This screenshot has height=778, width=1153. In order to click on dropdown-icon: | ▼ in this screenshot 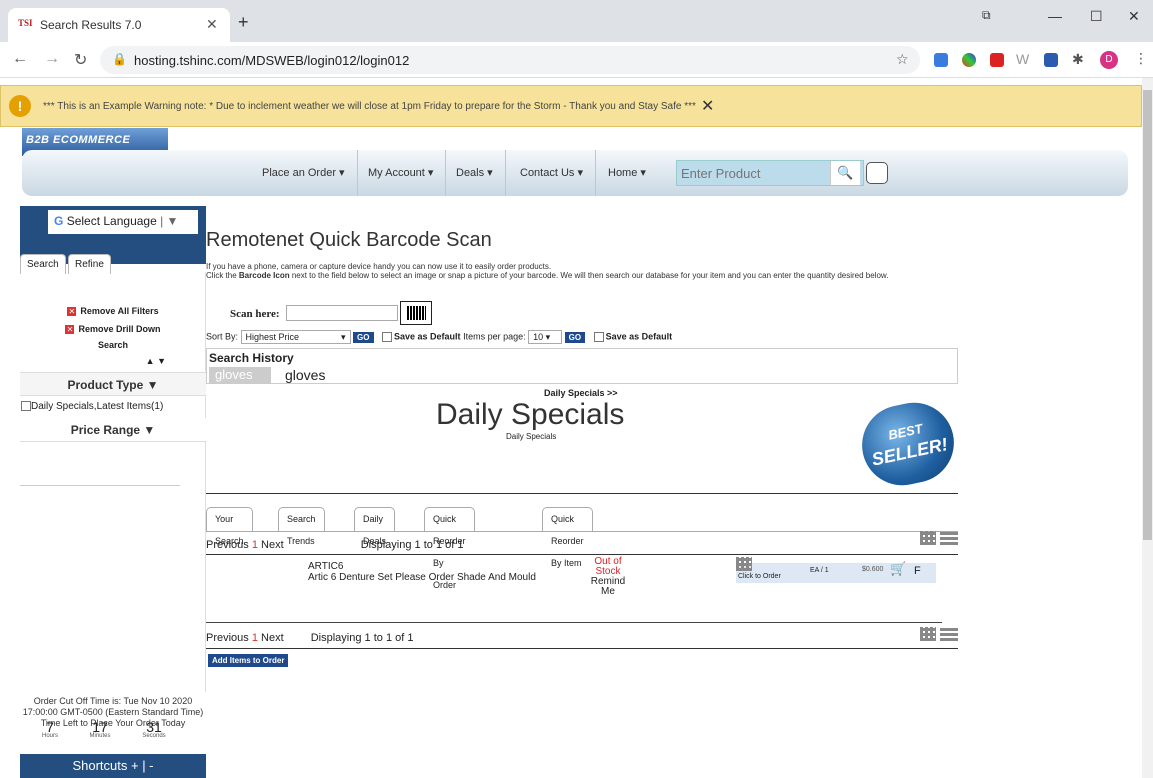, I will do `click(169, 221)`.